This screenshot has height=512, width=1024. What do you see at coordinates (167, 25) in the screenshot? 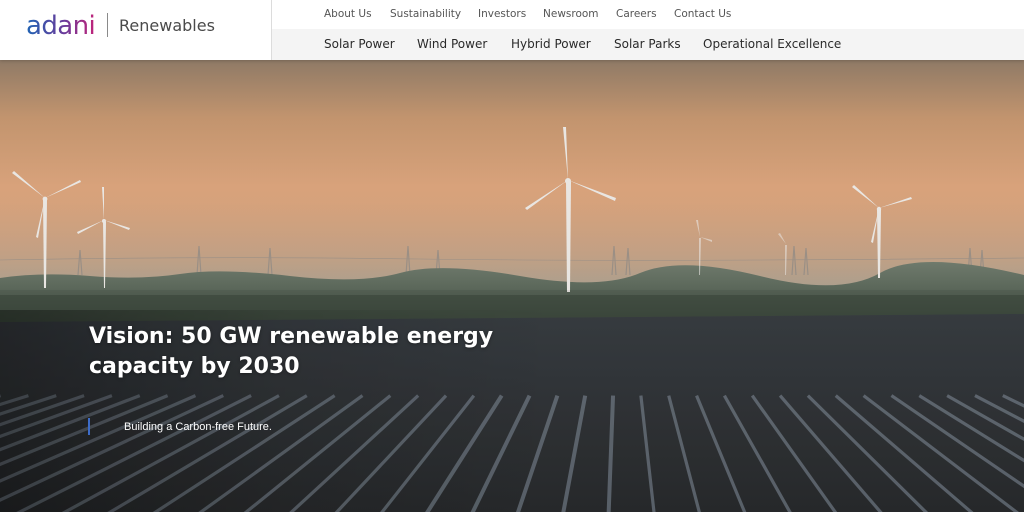
I see `logo-division: Renewables` at bounding box center [167, 25].